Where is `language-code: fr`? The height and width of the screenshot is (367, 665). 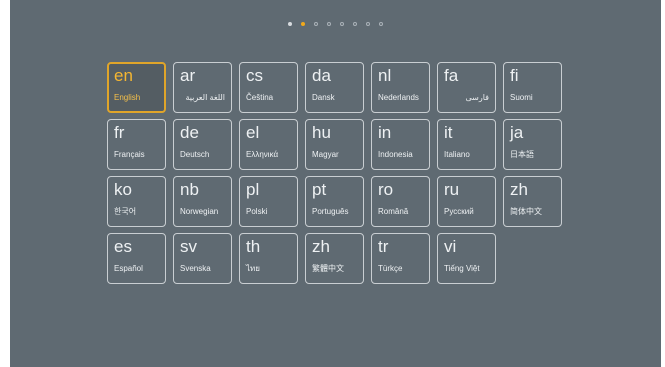
language-code: fr is located at coordinates (119, 132).